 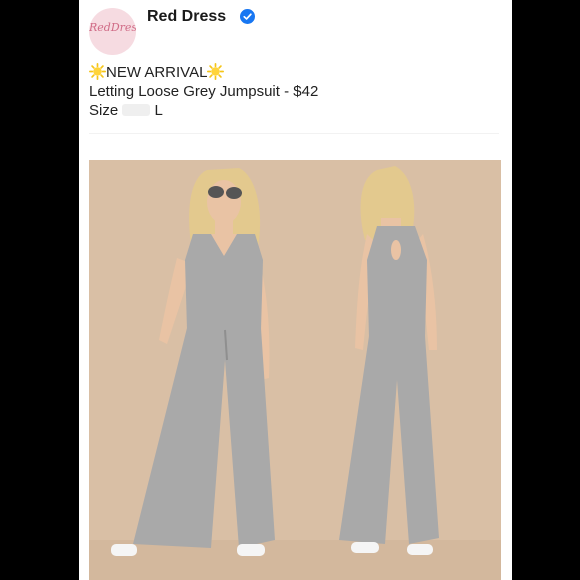 I want to click on avatar-logo-text: RedDress, so click(x=112, y=27).